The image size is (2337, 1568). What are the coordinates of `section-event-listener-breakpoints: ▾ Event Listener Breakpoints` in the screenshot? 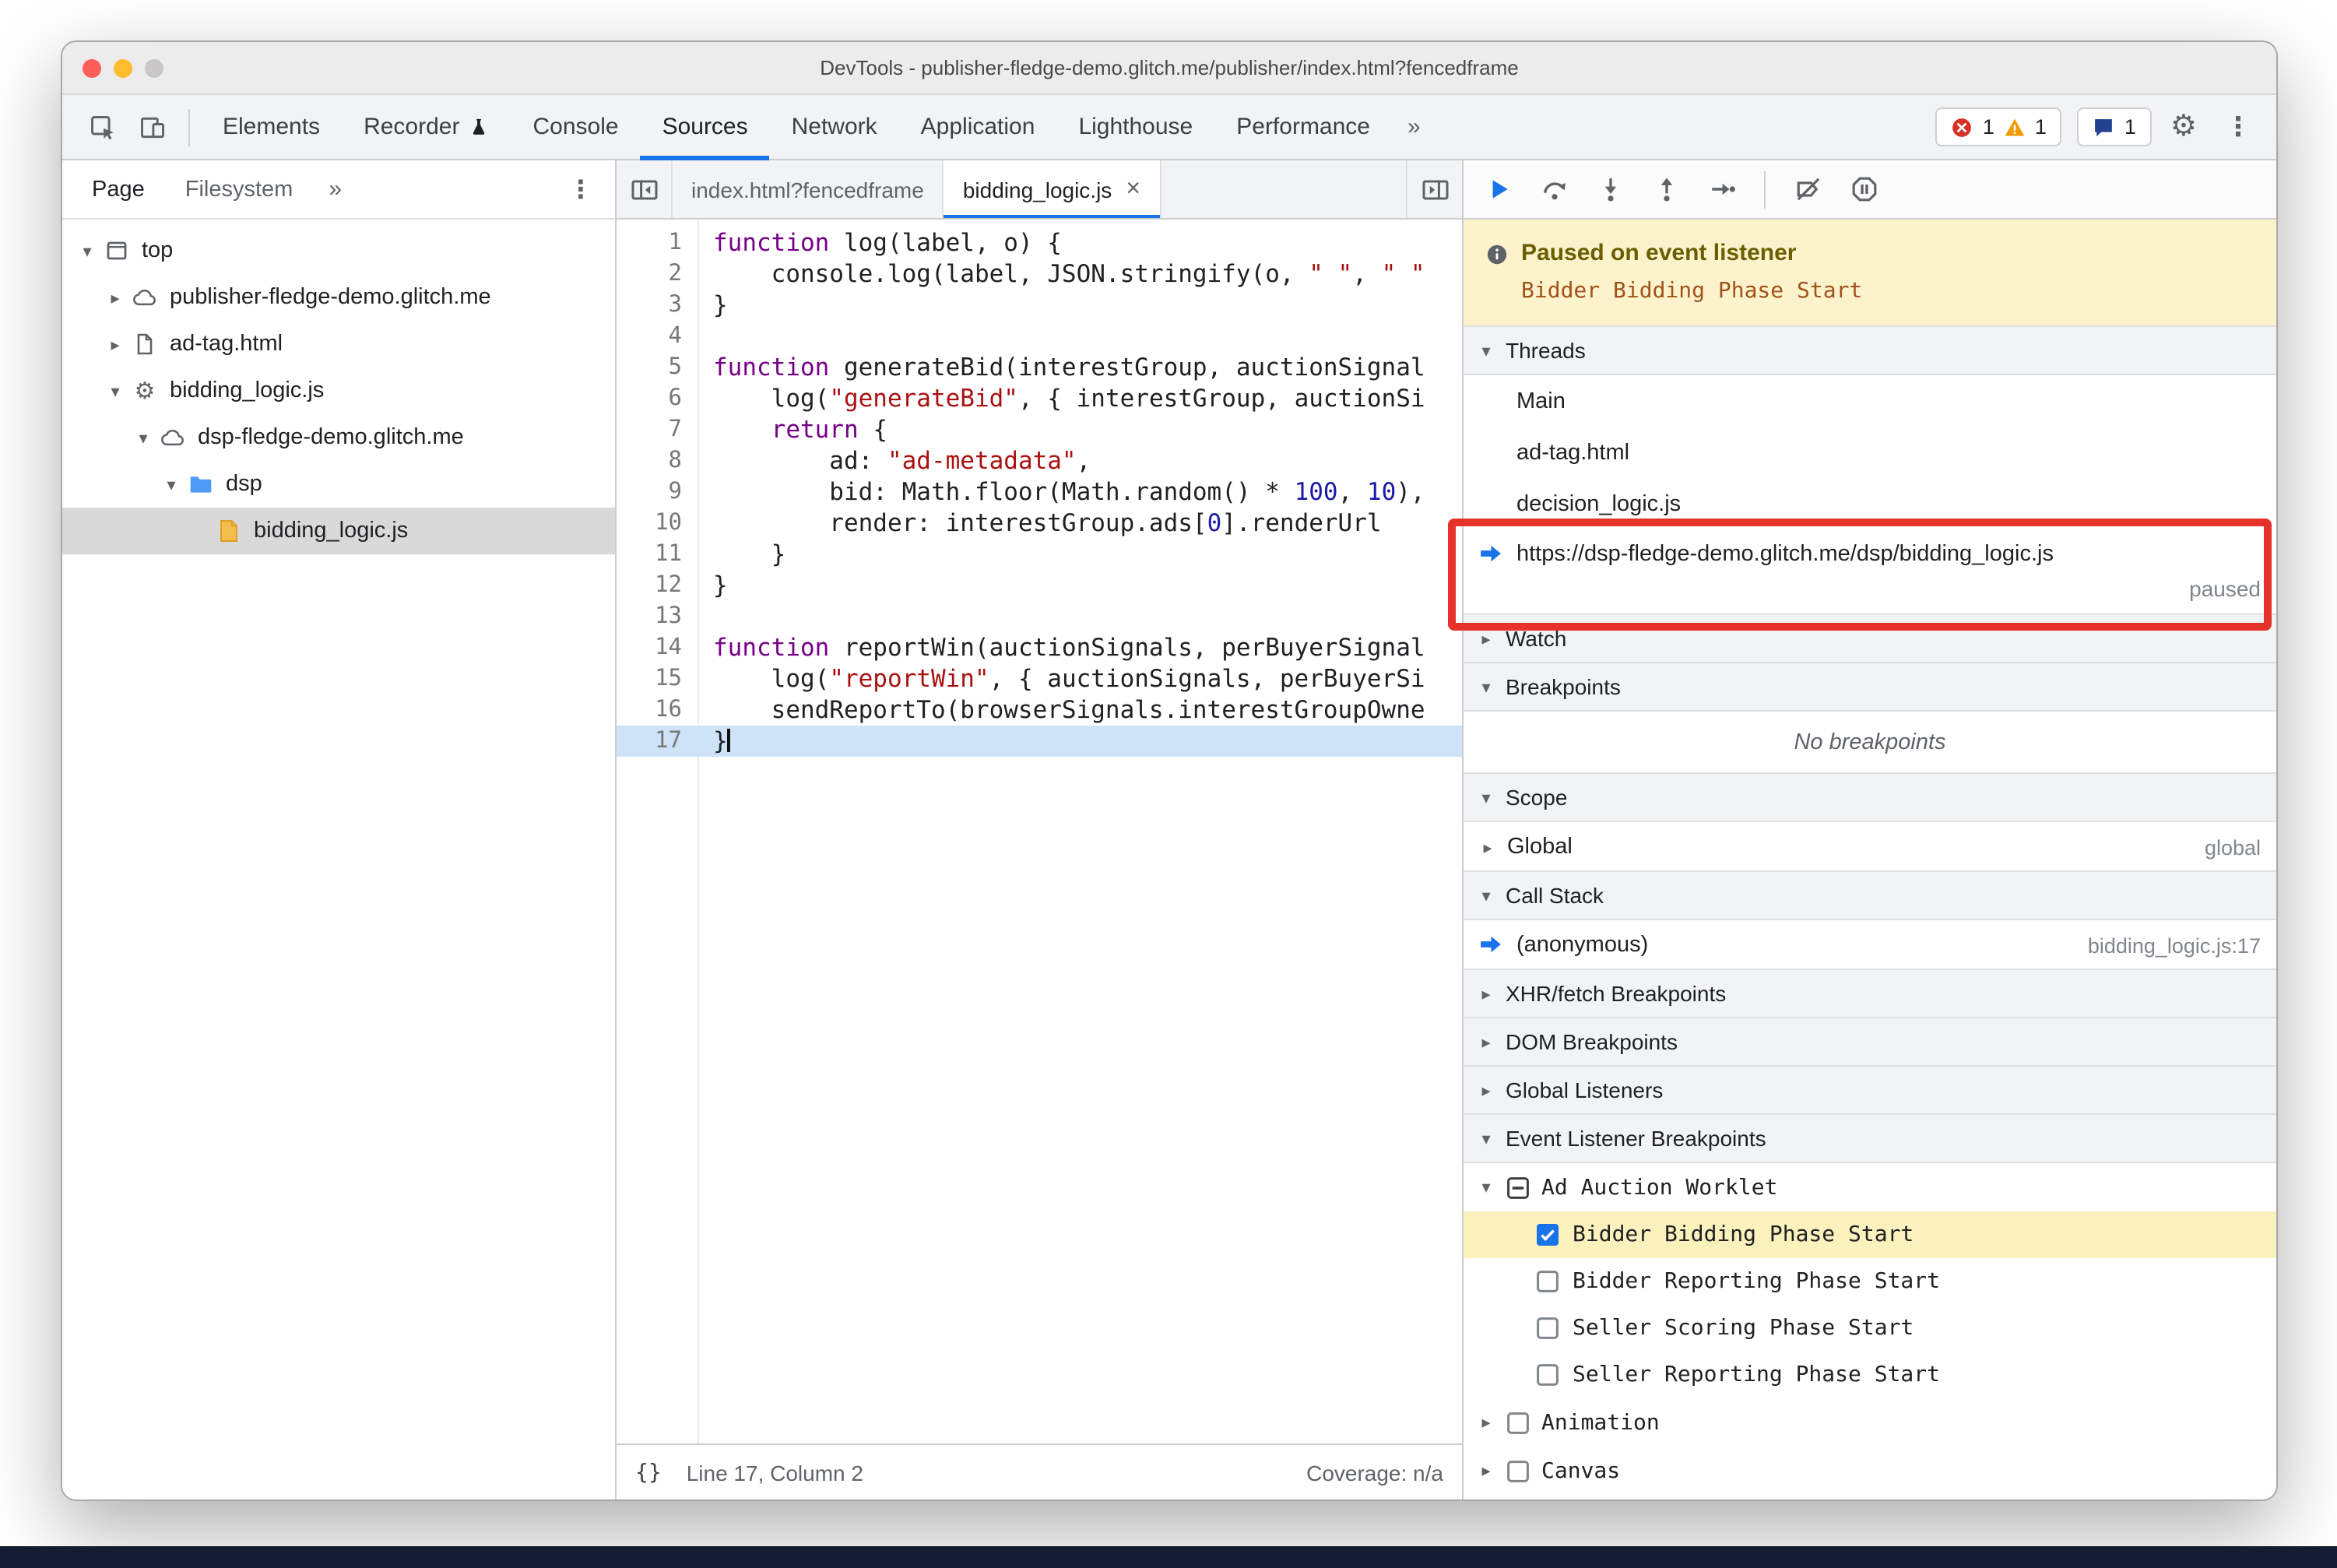 It's located at (1870, 1138).